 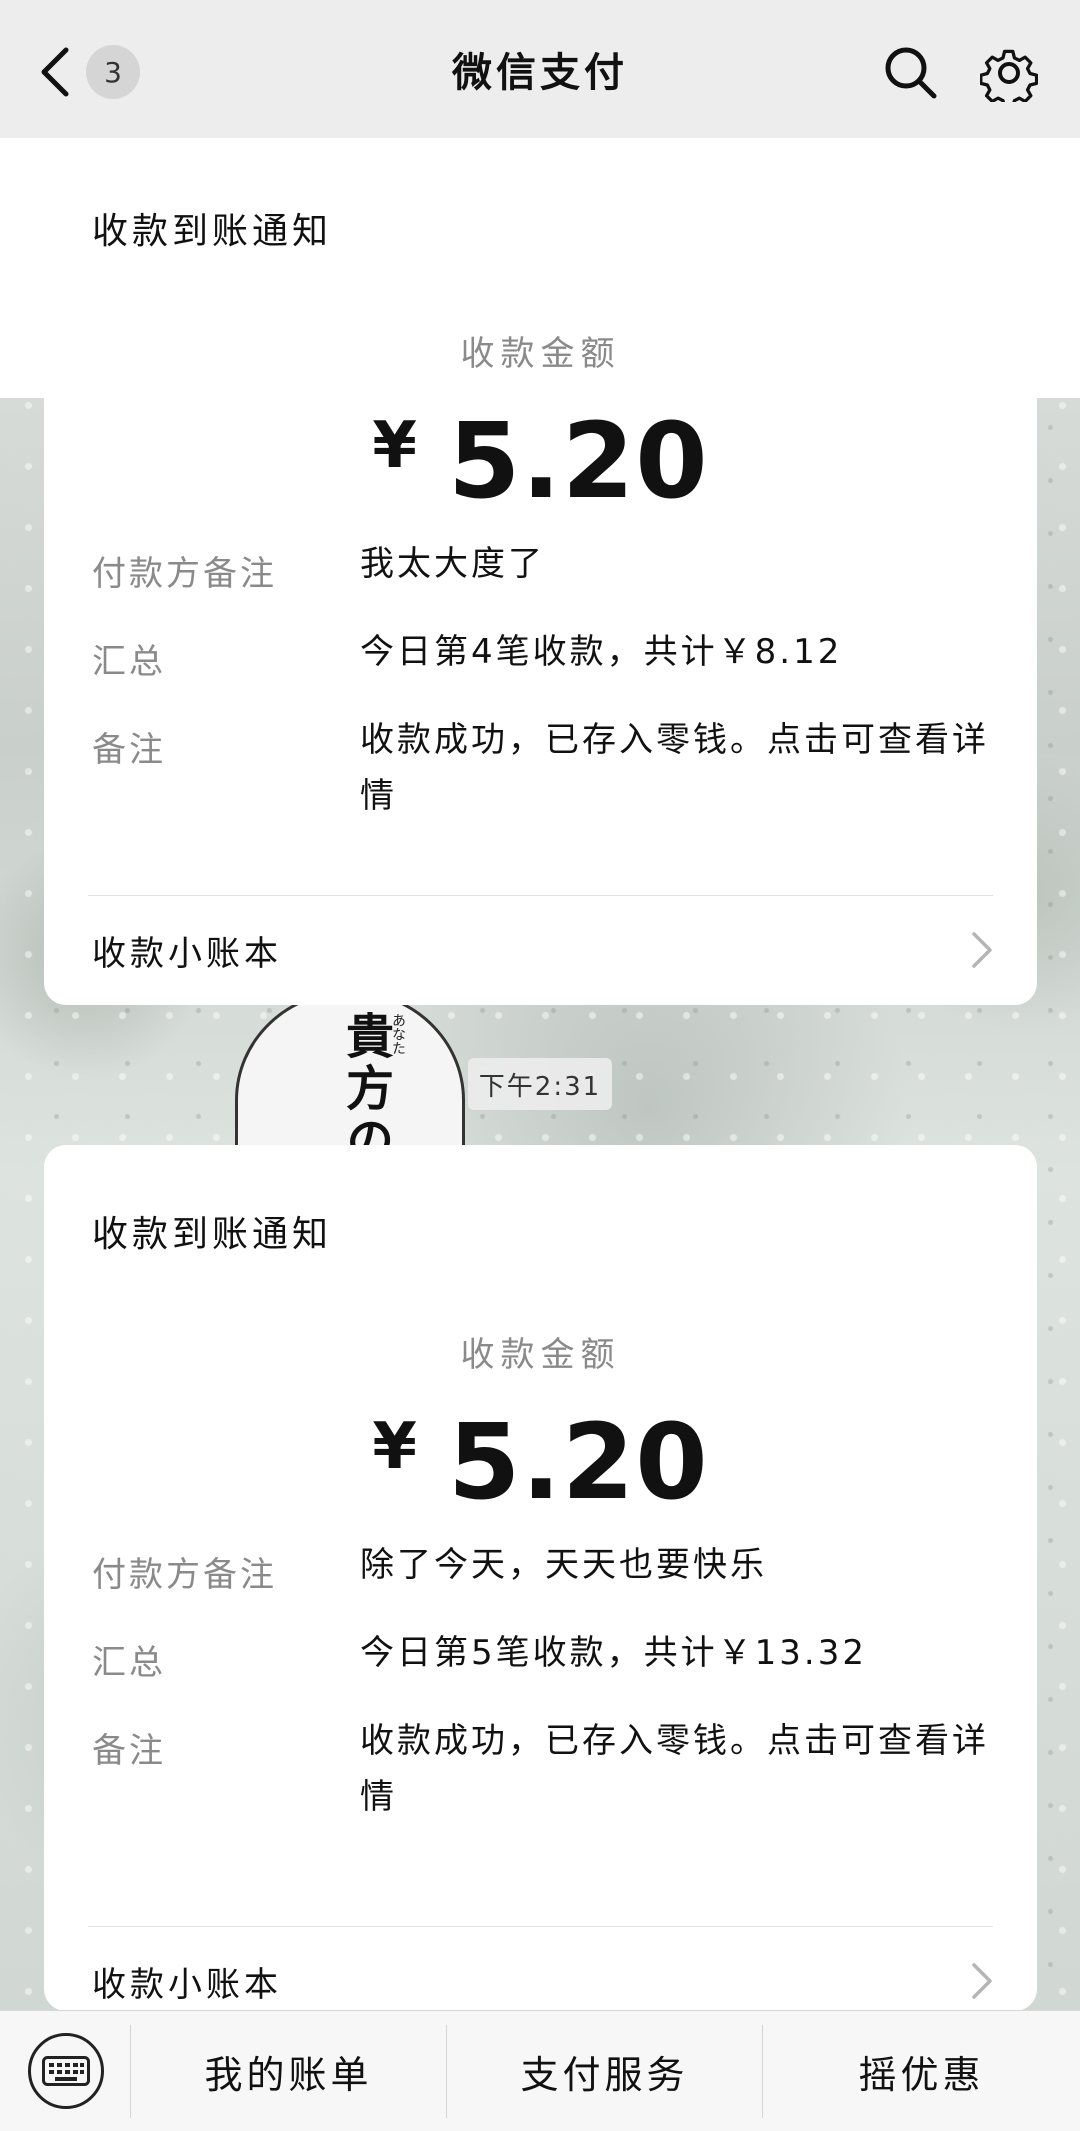 I want to click on chevron-left-icon, so click(x=55, y=72).